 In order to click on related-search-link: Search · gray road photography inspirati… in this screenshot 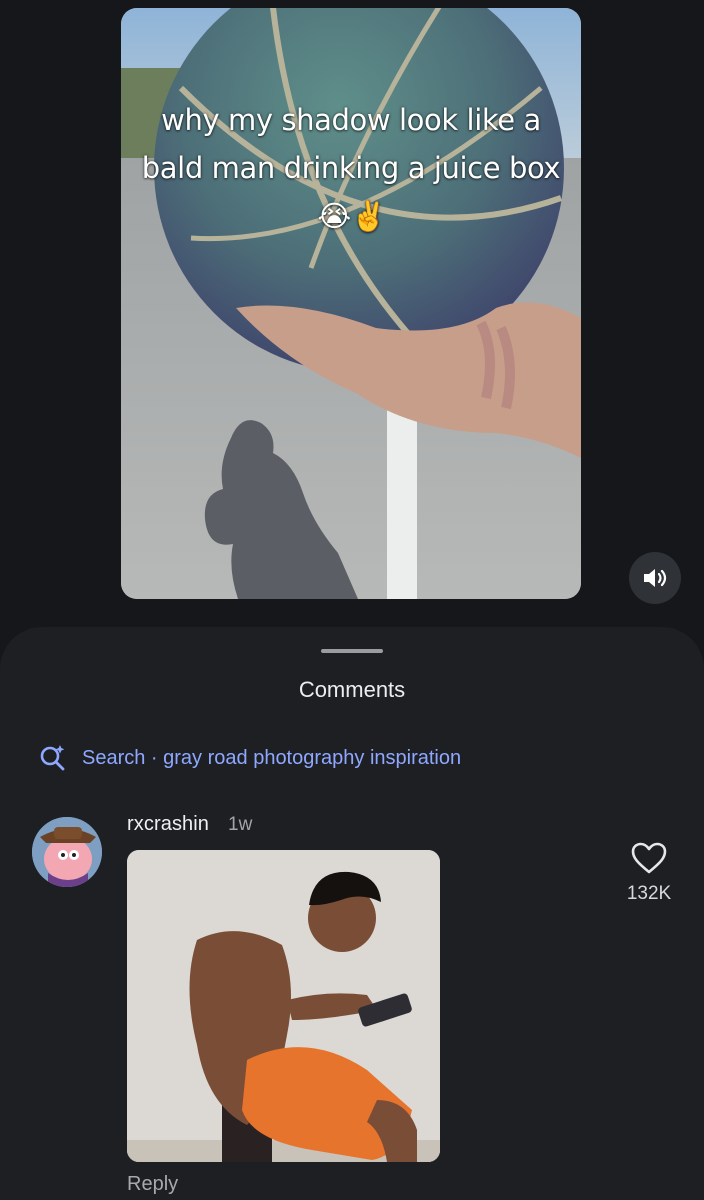, I will do `click(249, 758)`.